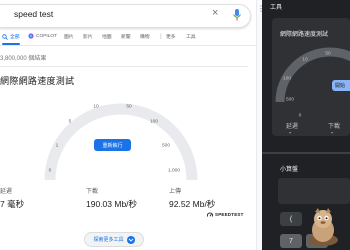  What do you see at coordinates (161, 37) in the screenshot?
I see `more-dots-icon: ⋮` at bounding box center [161, 37].